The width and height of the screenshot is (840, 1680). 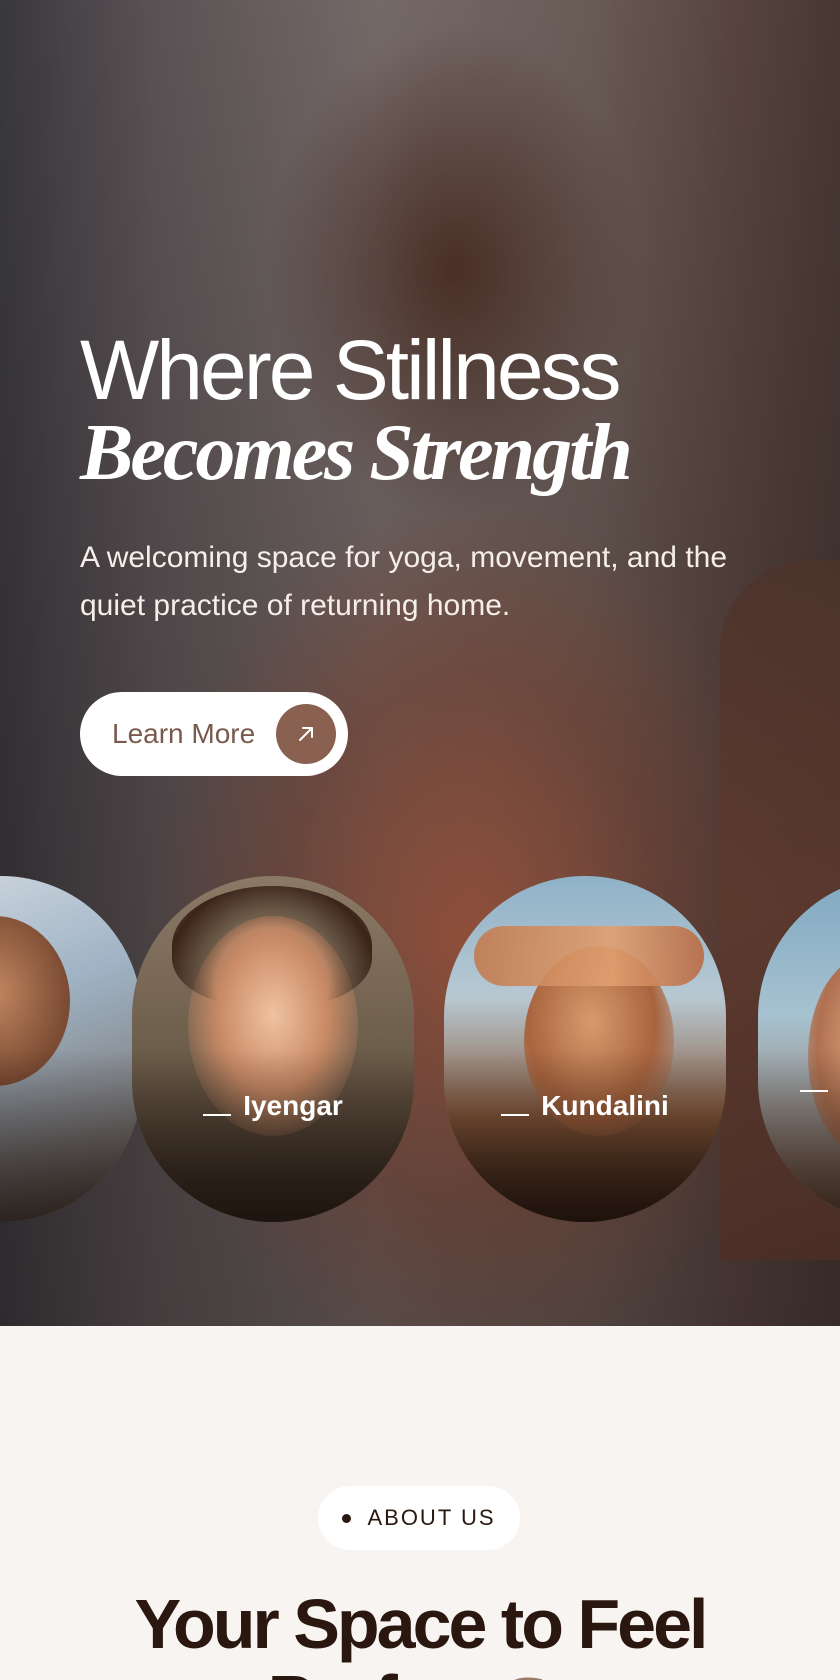 I want to click on about-us-label: ABOUT US, so click(x=431, y=1517).